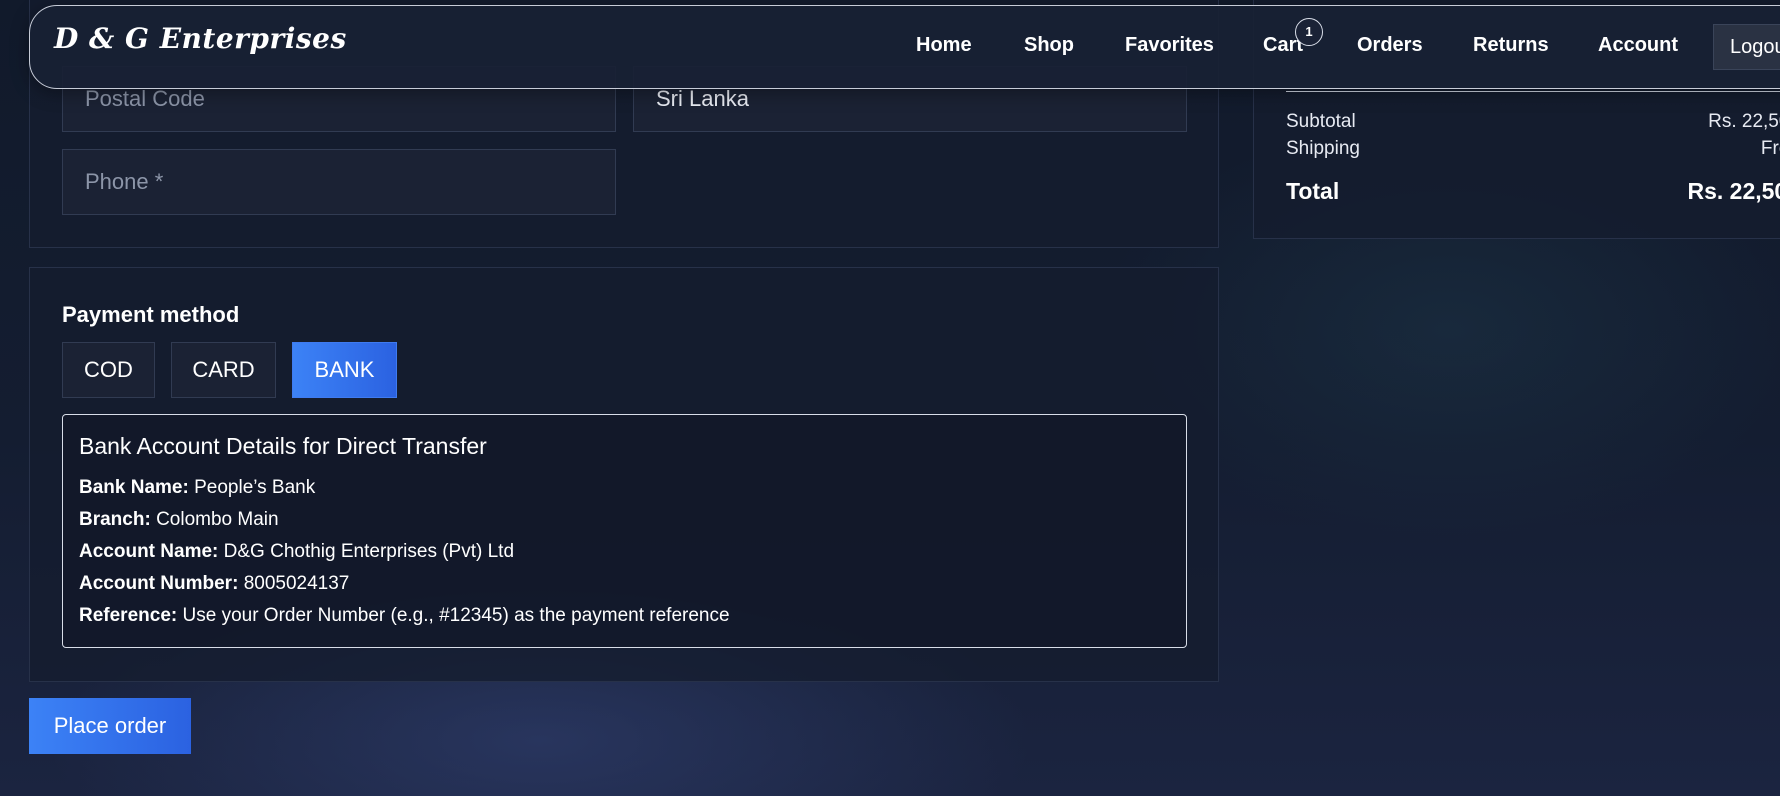 The height and width of the screenshot is (796, 1780). I want to click on account-name-label: Account Name:, so click(149, 551).